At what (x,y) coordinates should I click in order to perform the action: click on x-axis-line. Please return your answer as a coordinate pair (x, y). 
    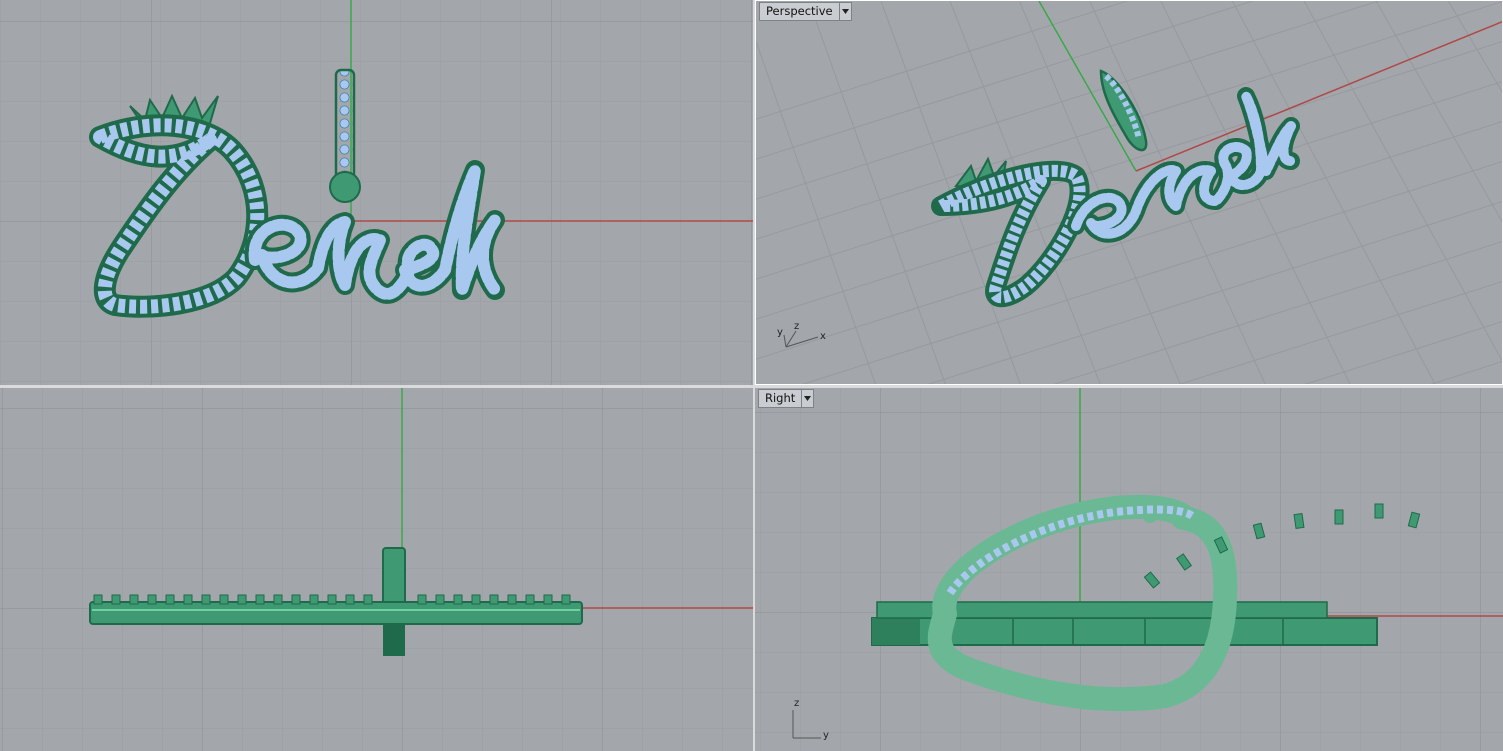
    Looking at the image, I should click on (1318, 96).